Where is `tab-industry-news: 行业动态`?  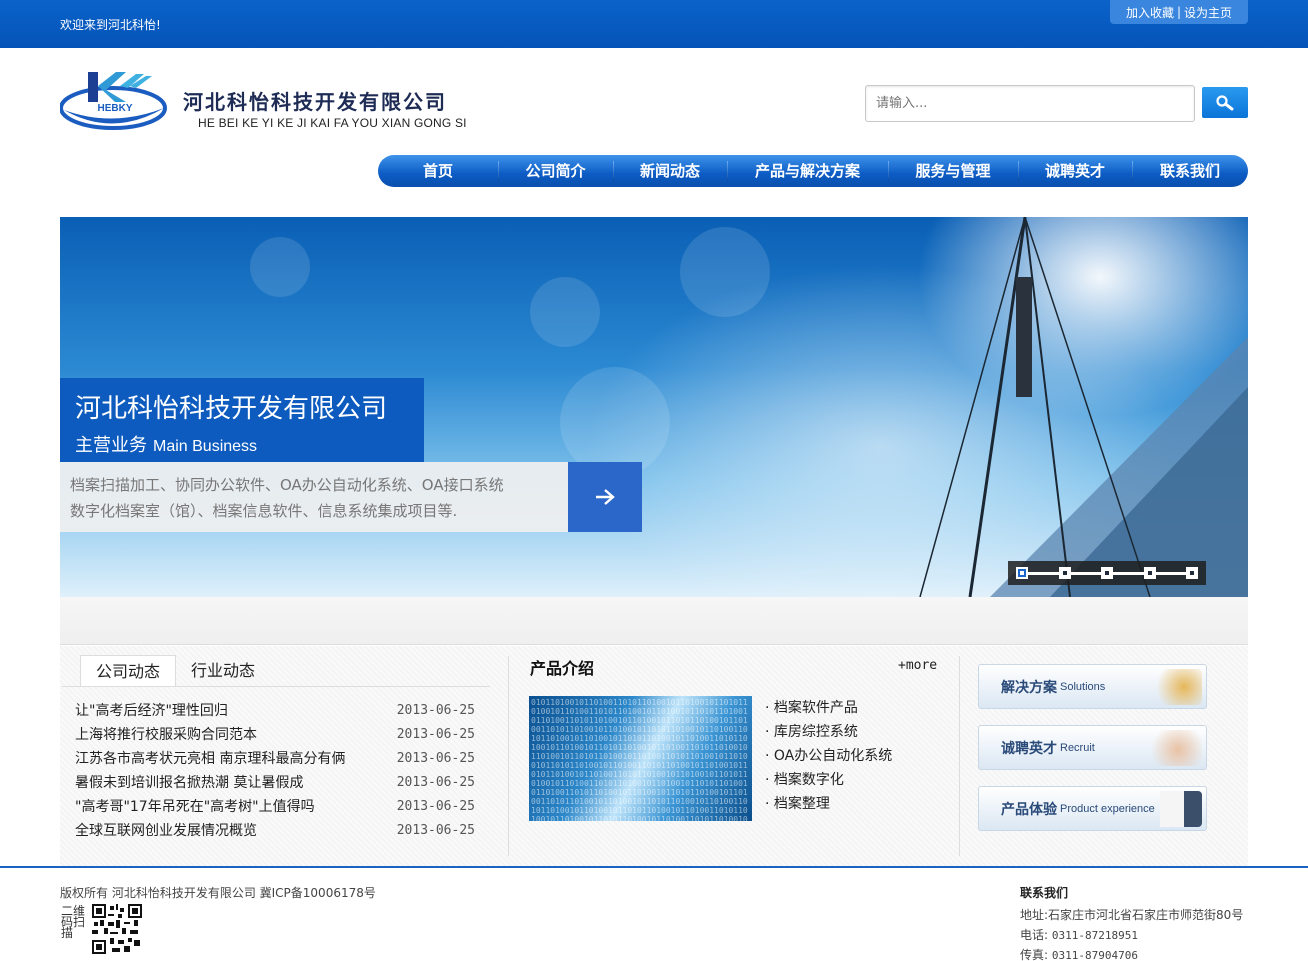
tab-industry-news: 行业动态 is located at coordinates (223, 671).